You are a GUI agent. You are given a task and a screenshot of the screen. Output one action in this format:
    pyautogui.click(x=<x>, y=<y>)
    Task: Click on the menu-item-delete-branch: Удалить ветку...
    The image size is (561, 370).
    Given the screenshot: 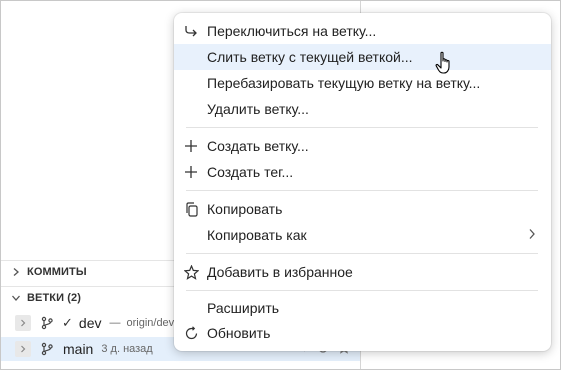 What is the action you would take?
    pyautogui.click(x=362, y=109)
    